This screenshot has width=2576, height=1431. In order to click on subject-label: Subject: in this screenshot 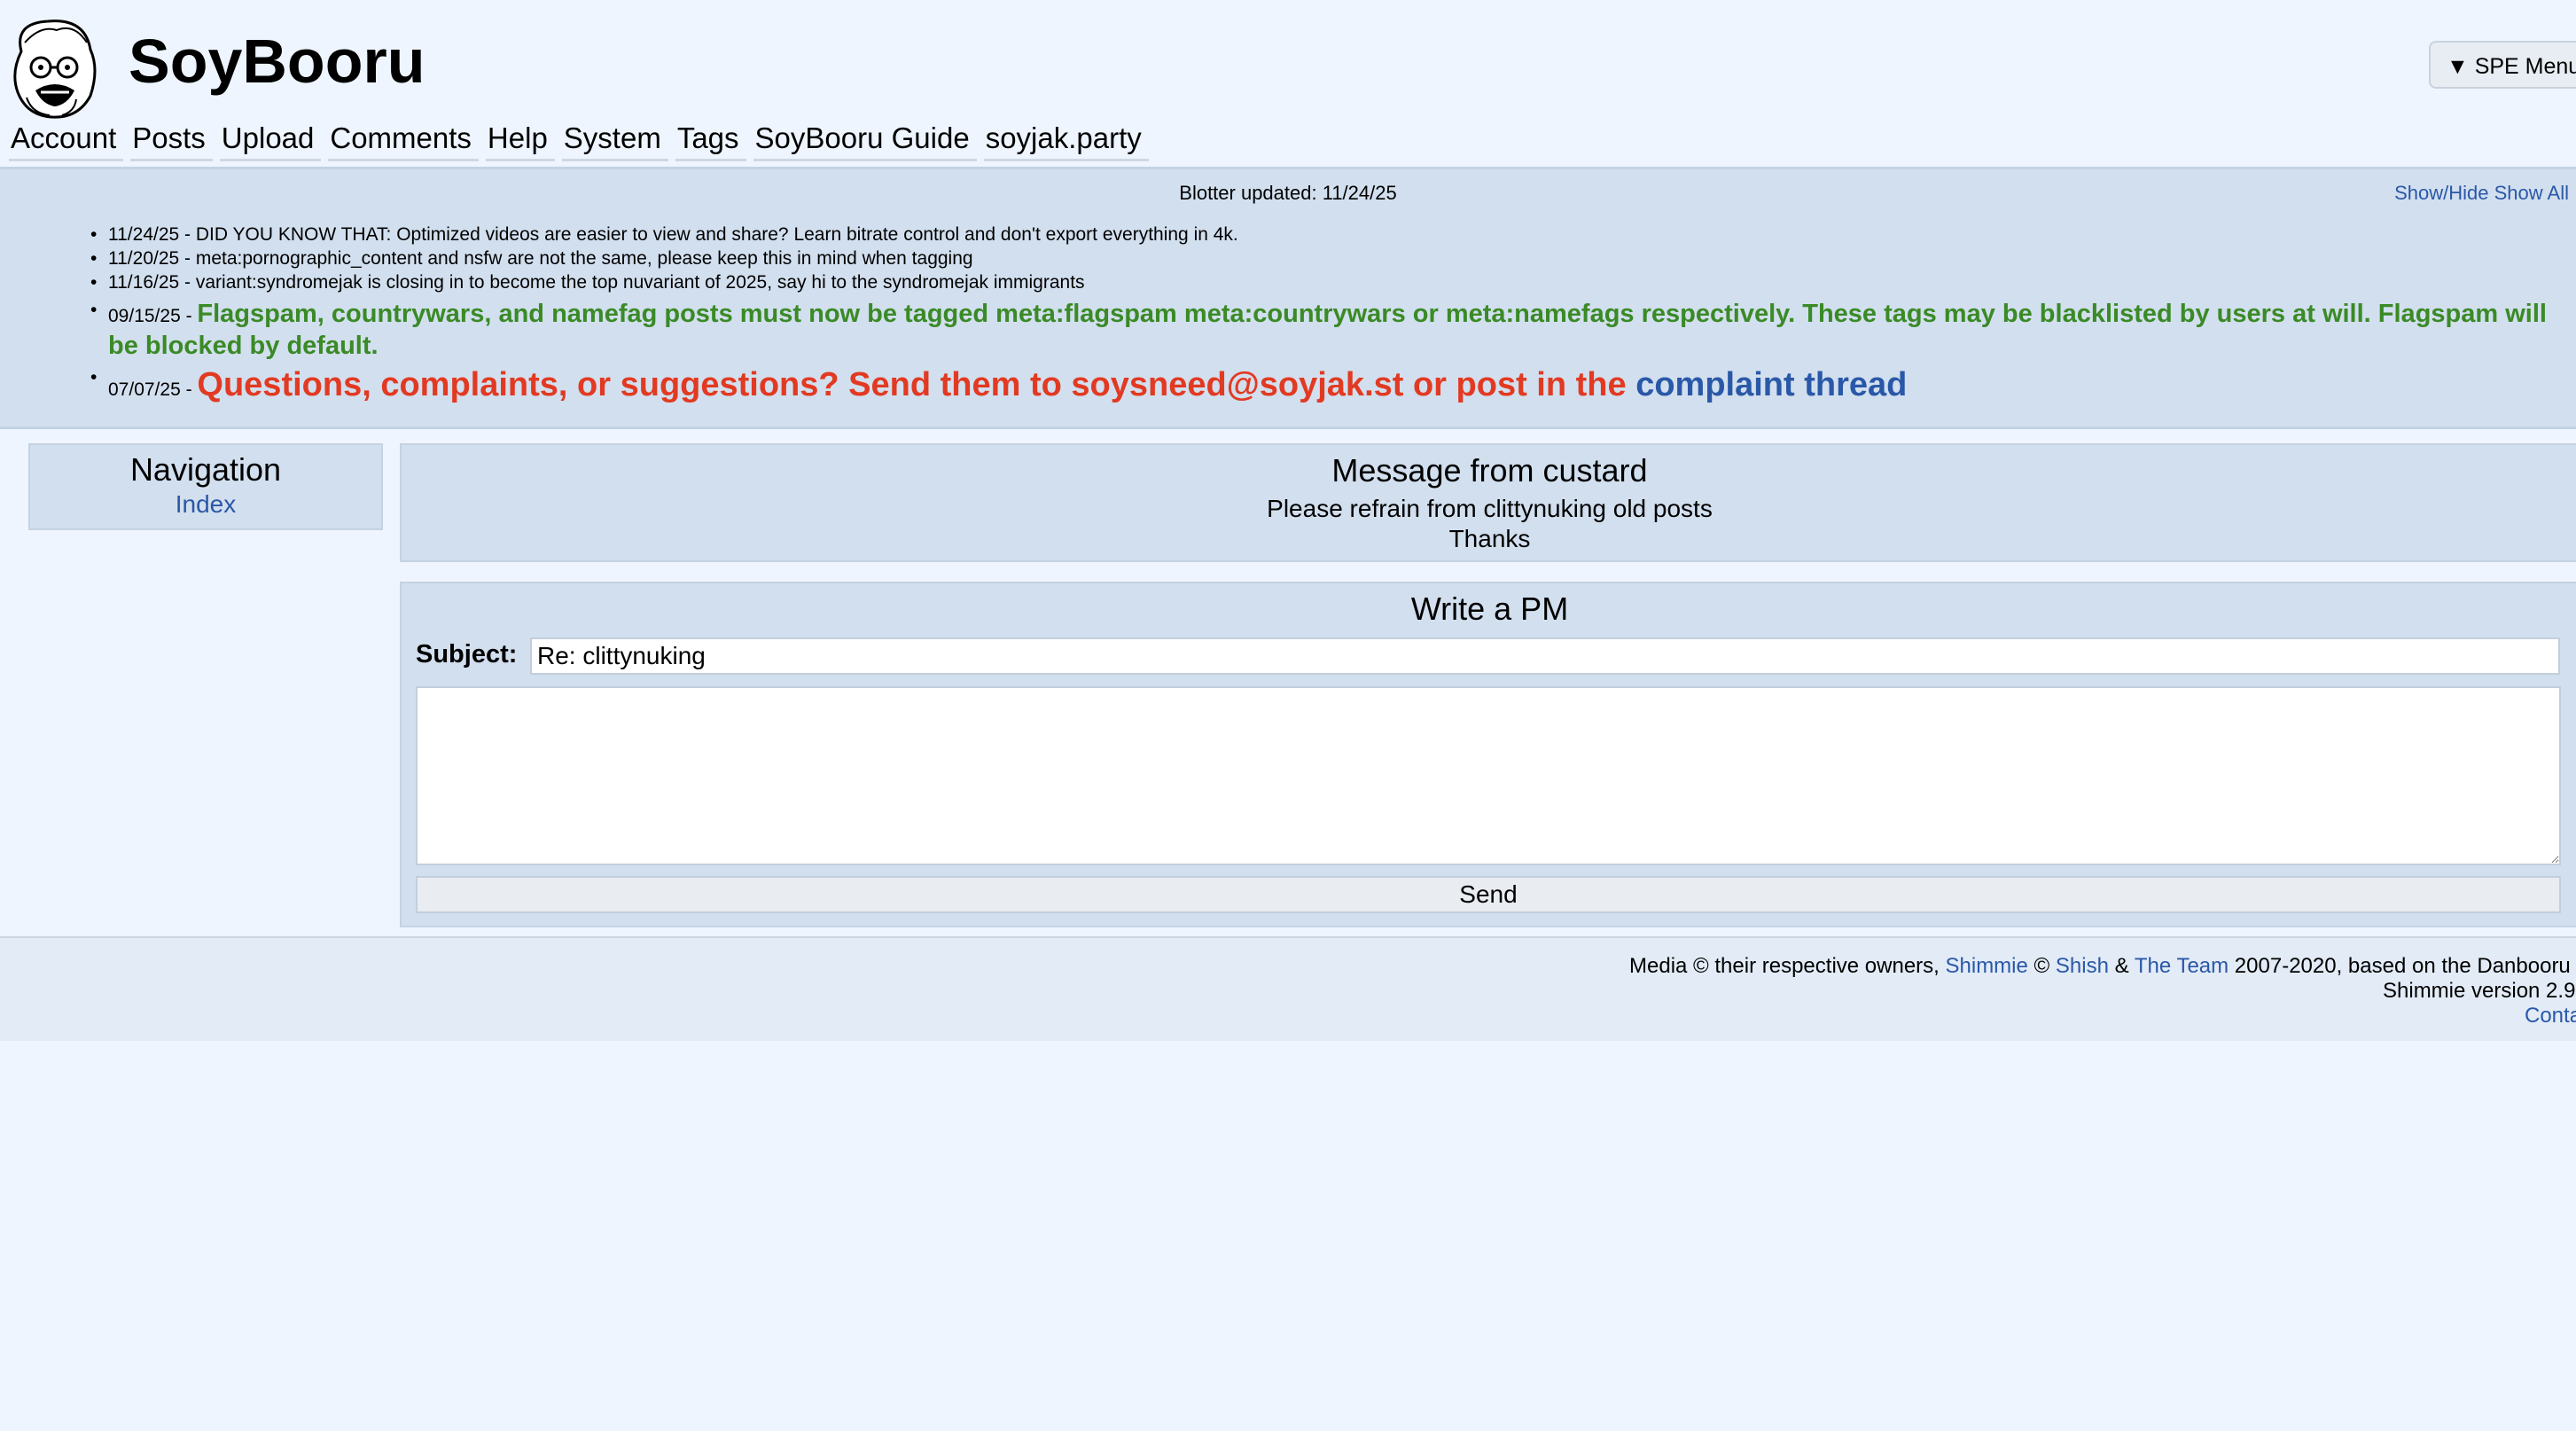, I will do `click(467, 654)`.